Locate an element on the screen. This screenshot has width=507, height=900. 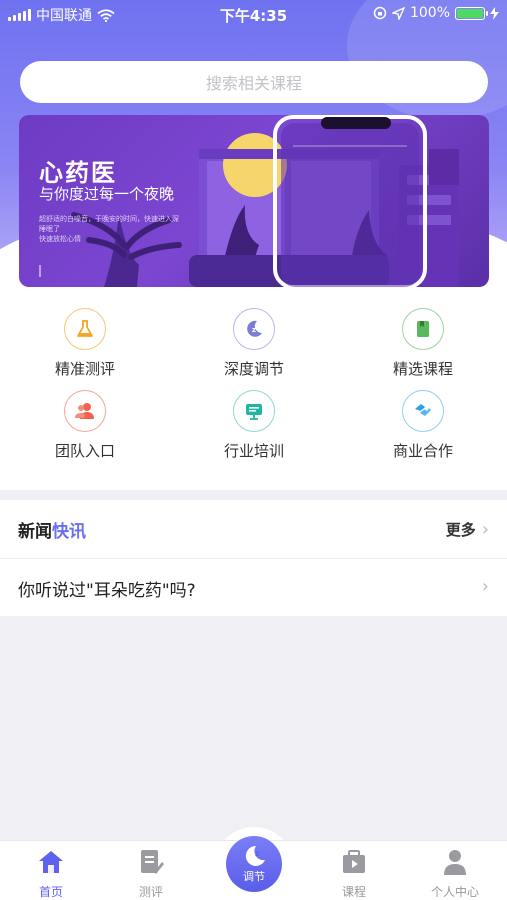
location-icon is located at coordinates (398, 13).